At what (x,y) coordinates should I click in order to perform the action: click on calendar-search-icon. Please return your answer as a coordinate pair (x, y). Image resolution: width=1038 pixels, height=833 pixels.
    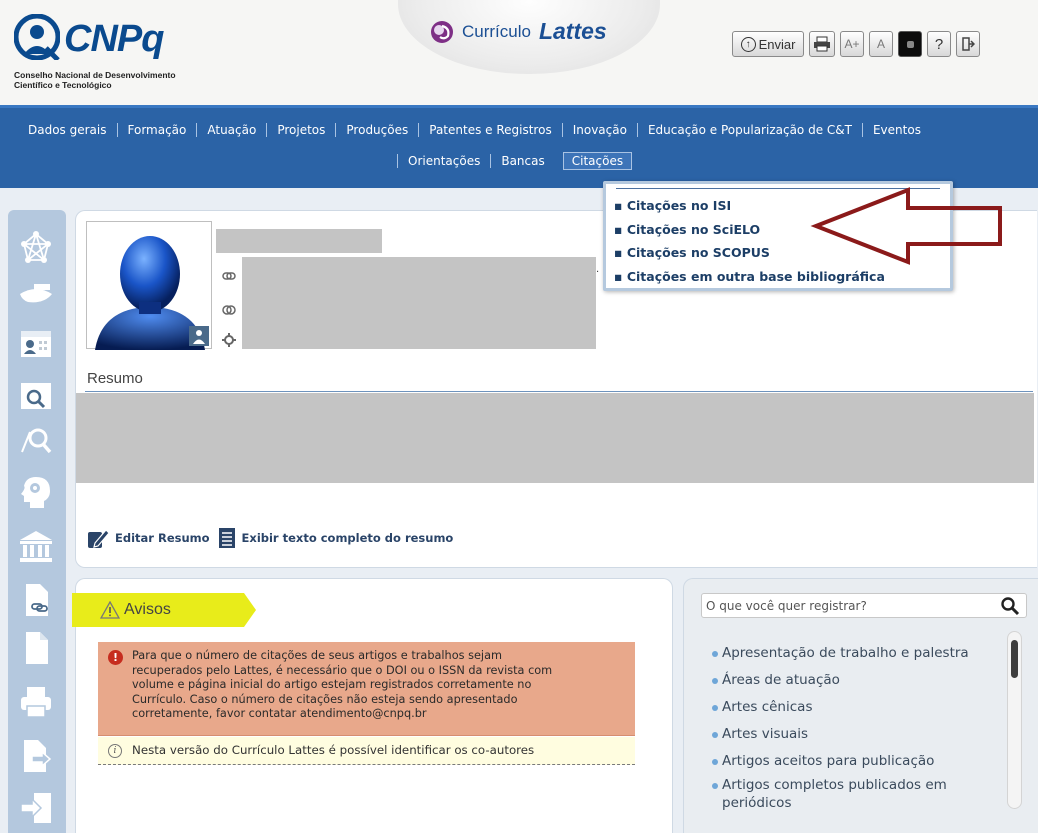
    Looking at the image, I should click on (36, 394).